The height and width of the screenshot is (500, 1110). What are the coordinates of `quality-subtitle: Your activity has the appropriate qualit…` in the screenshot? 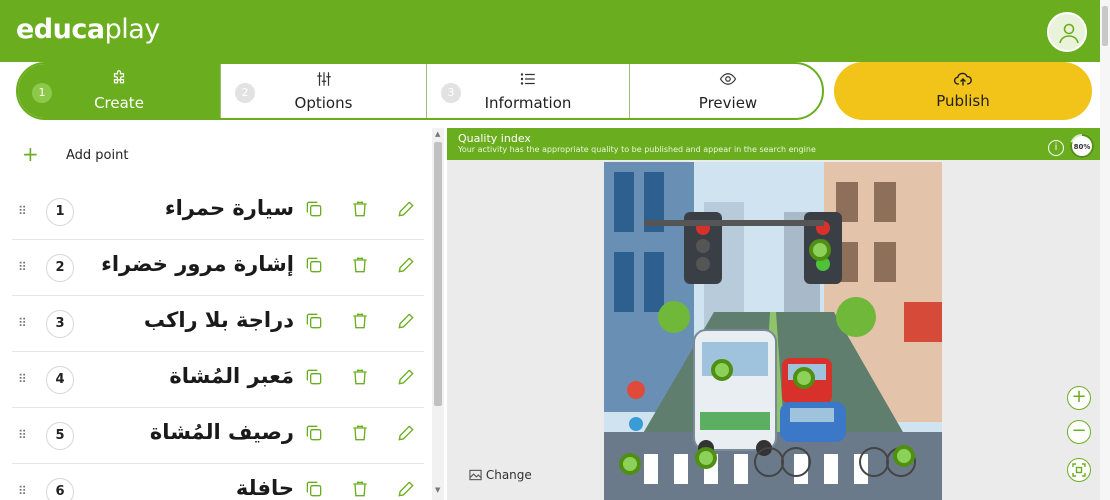 It's located at (637, 149).